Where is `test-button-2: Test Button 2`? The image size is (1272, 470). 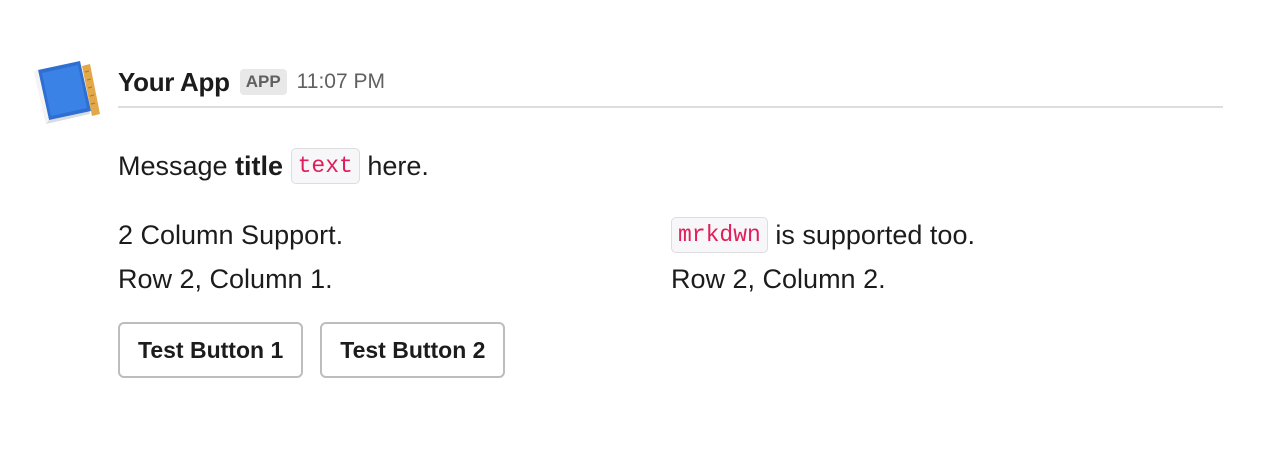 test-button-2: Test Button 2 is located at coordinates (413, 350).